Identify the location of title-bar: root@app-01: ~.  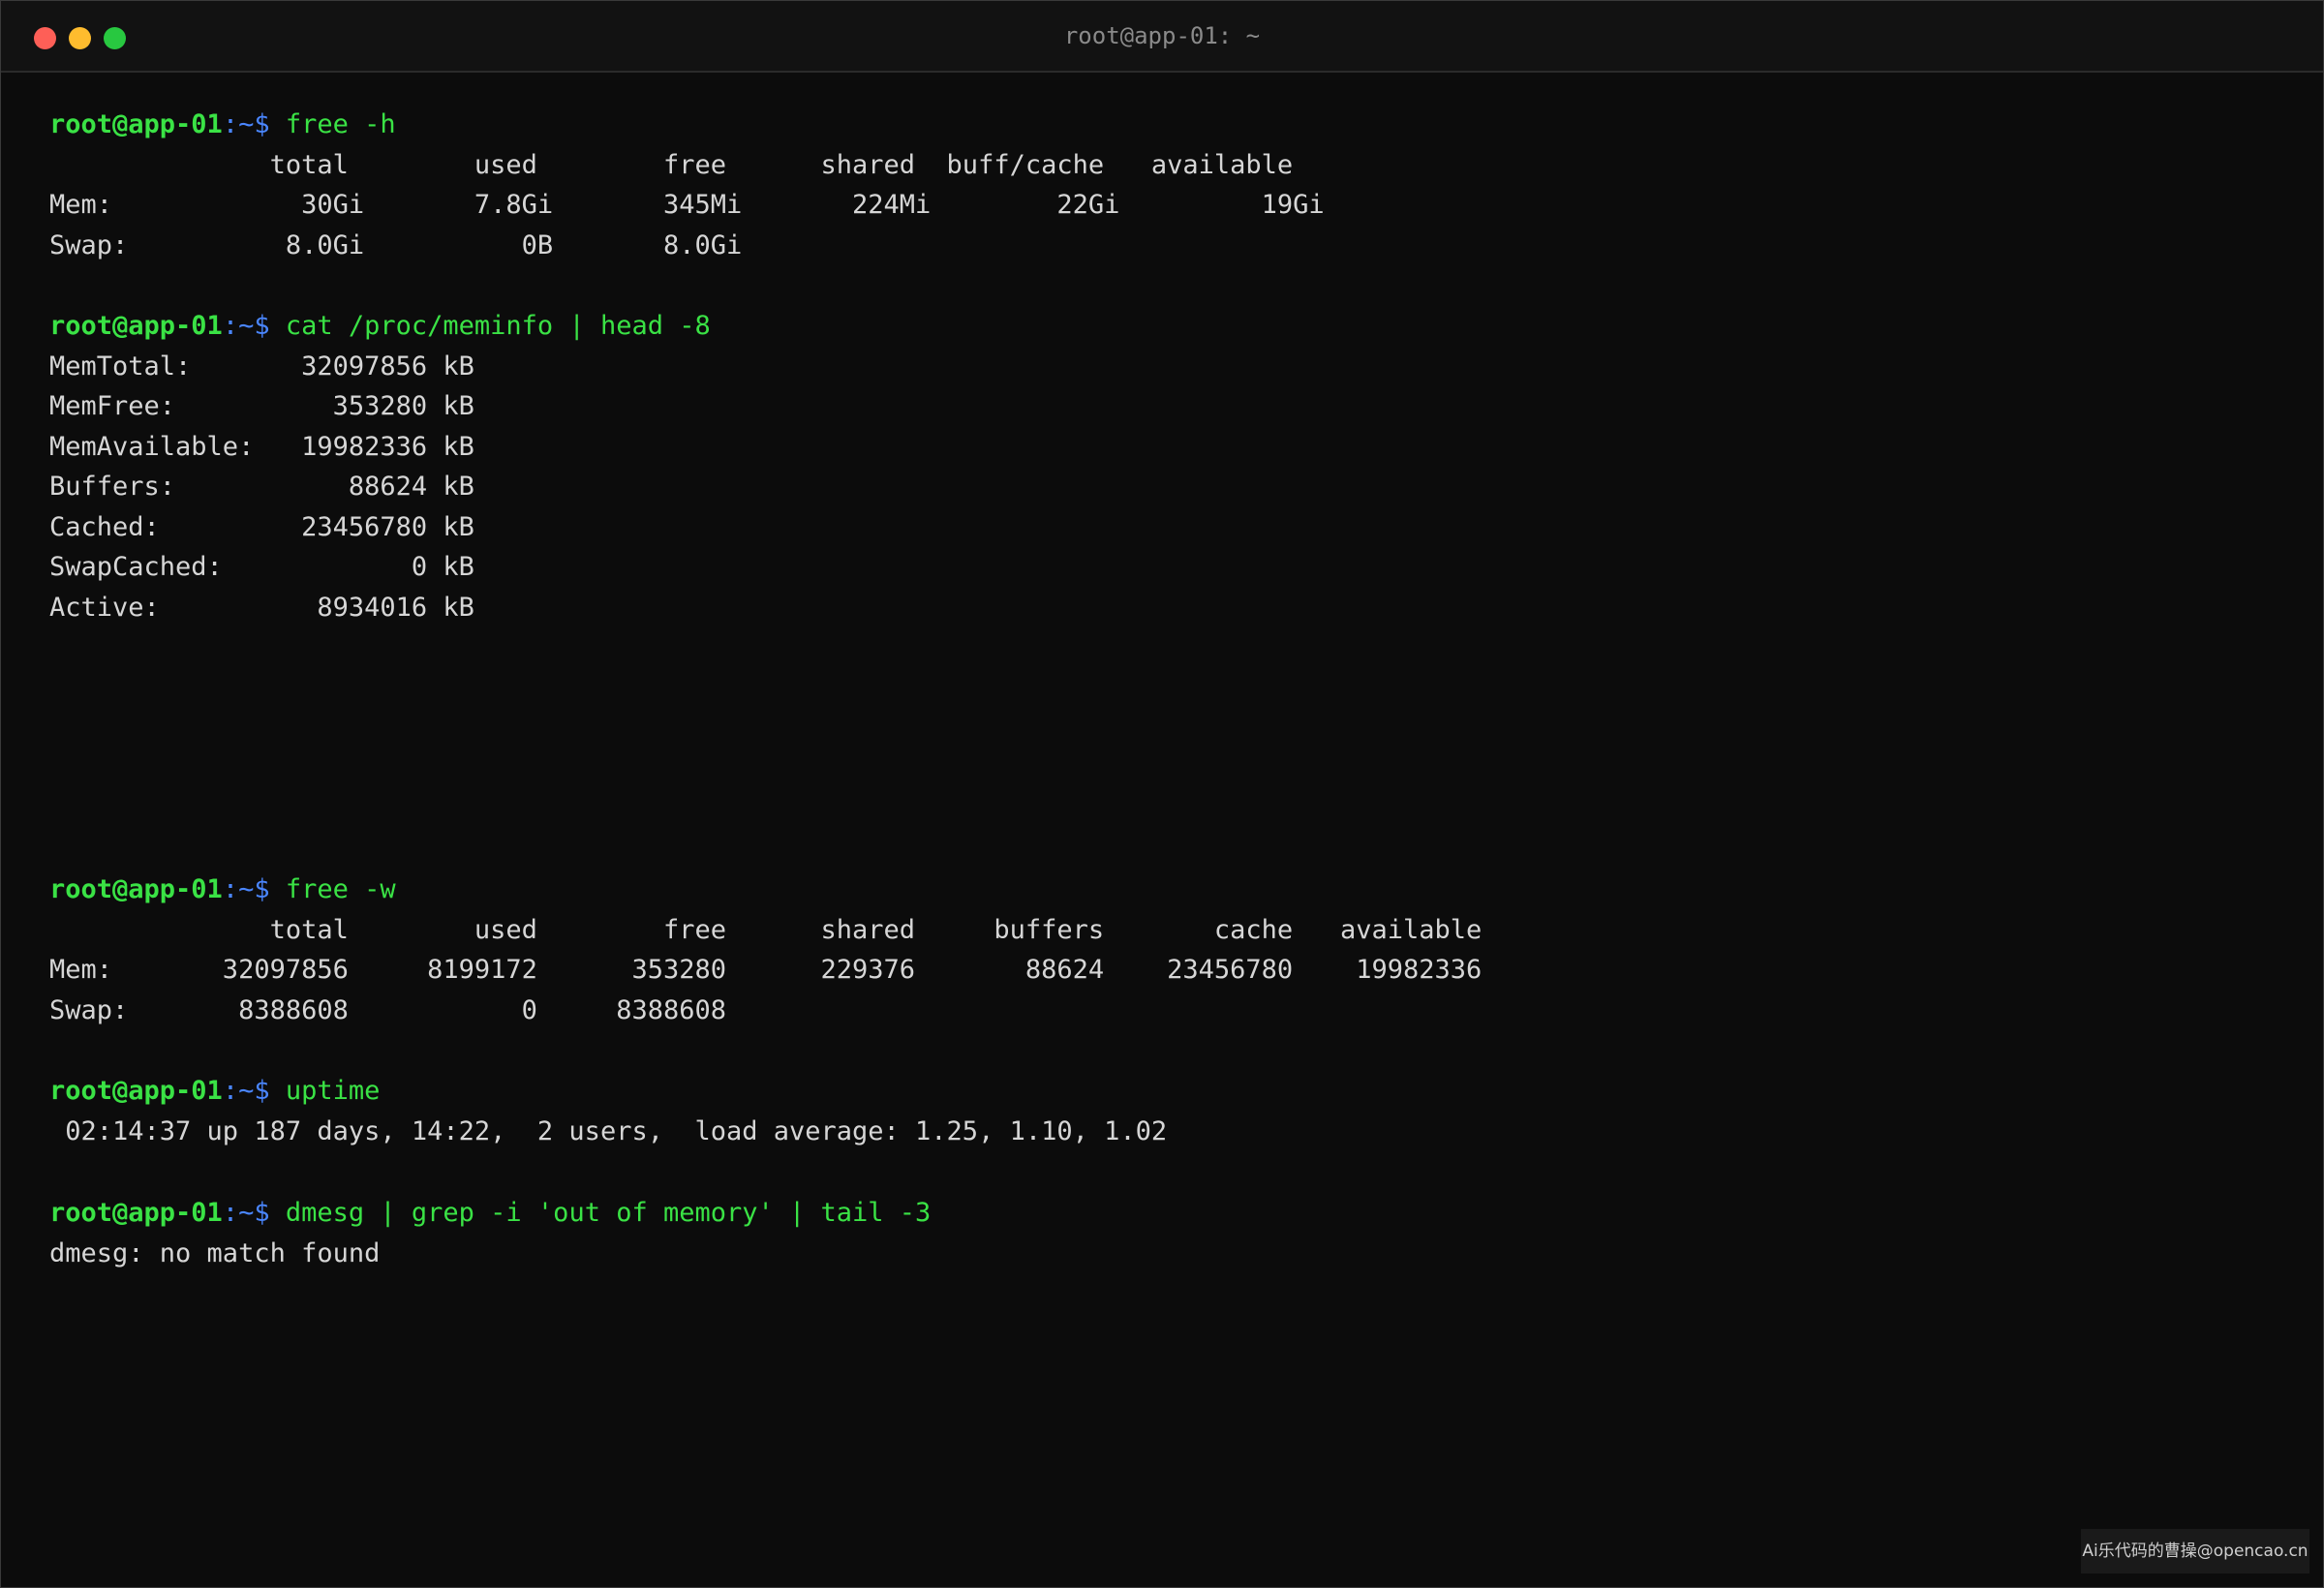
(1162, 37).